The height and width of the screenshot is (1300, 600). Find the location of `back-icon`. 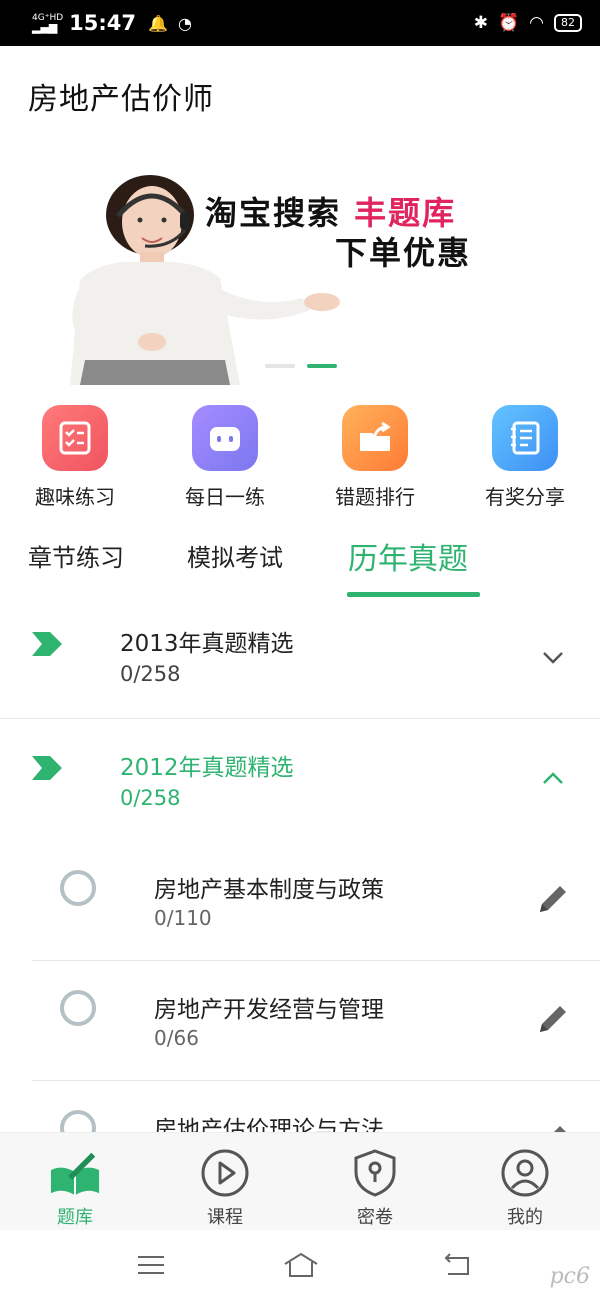

back-icon is located at coordinates (457, 1265).